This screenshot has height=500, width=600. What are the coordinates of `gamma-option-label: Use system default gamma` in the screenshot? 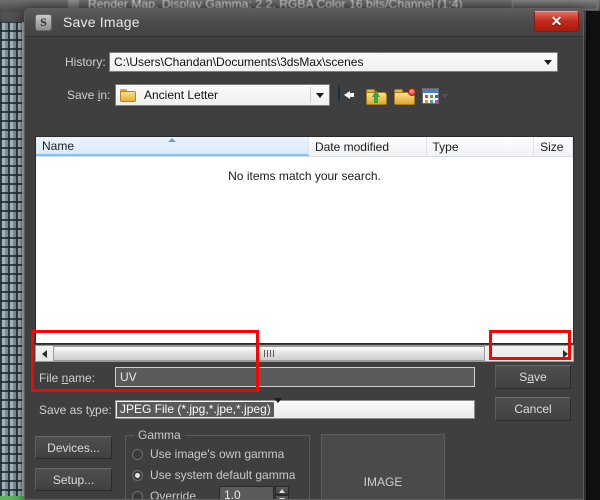 It's located at (223, 475).